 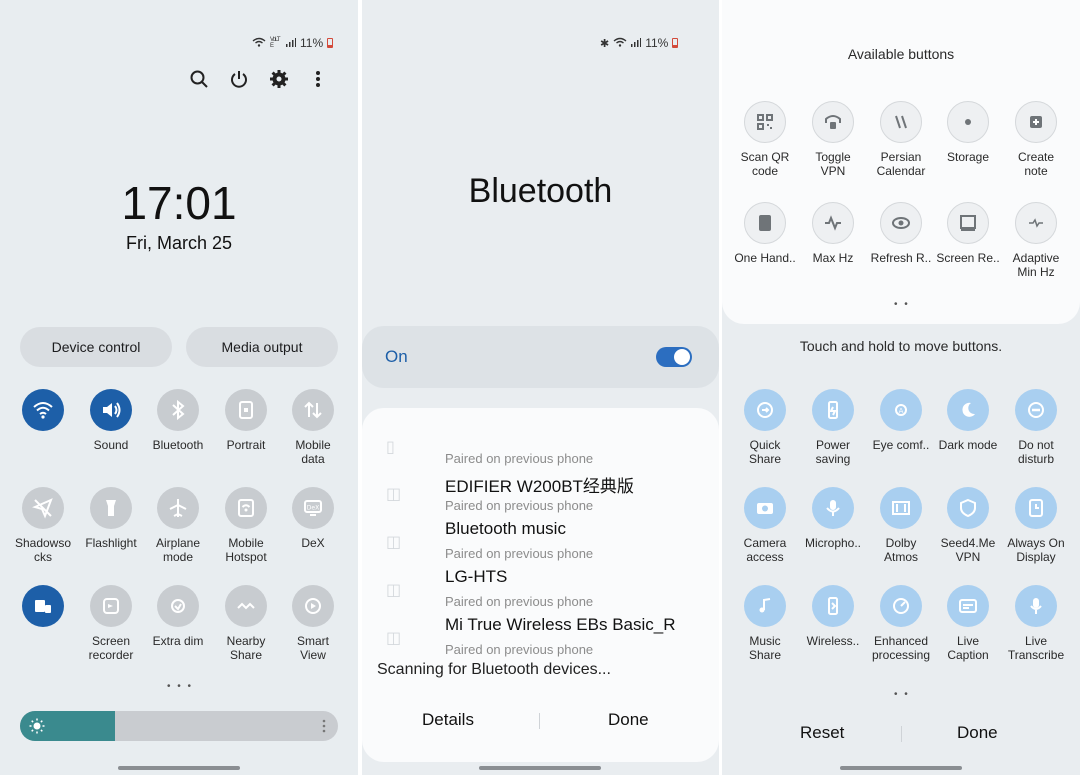 What do you see at coordinates (43, 525) in the screenshot?
I see `tile-paper-plane: Shadowso cks` at bounding box center [43, 525].